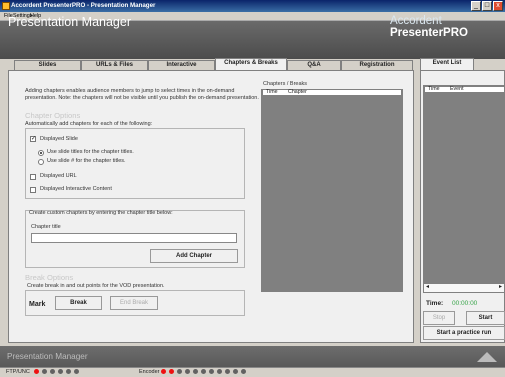 The image size is (505, 377). Describe the element at coordinates (47, 65) in the screenshot. I see `tab-slides: Slides` at that location.